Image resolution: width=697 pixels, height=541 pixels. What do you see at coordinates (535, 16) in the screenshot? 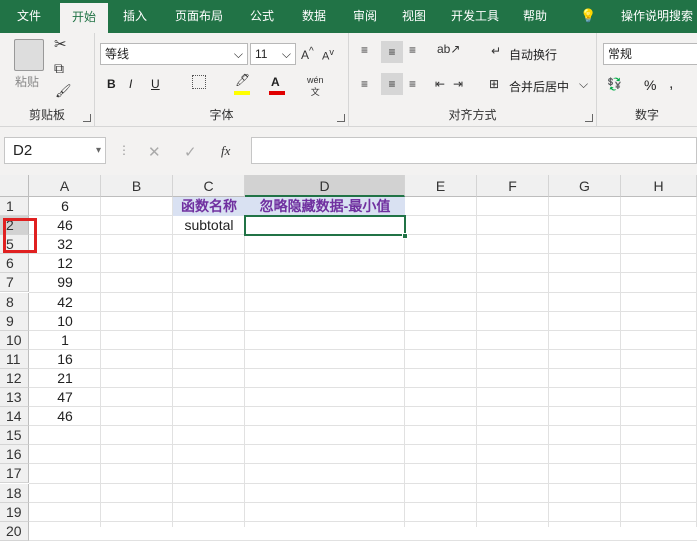
I see `tab-9: 帮助` at bounding box center [535, 16].